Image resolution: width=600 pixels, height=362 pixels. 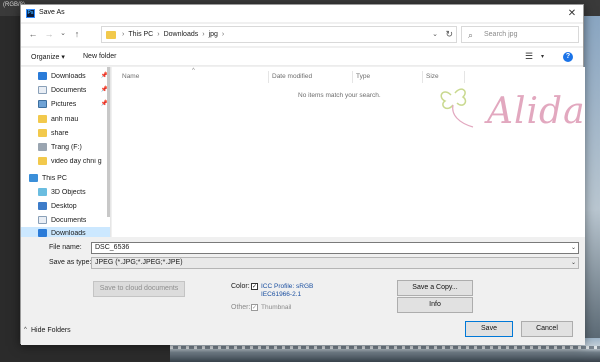 What do you see at coordinates (489, 329) in the screenshot?
I see `save-button: Save` at bounding box center [489, 329].